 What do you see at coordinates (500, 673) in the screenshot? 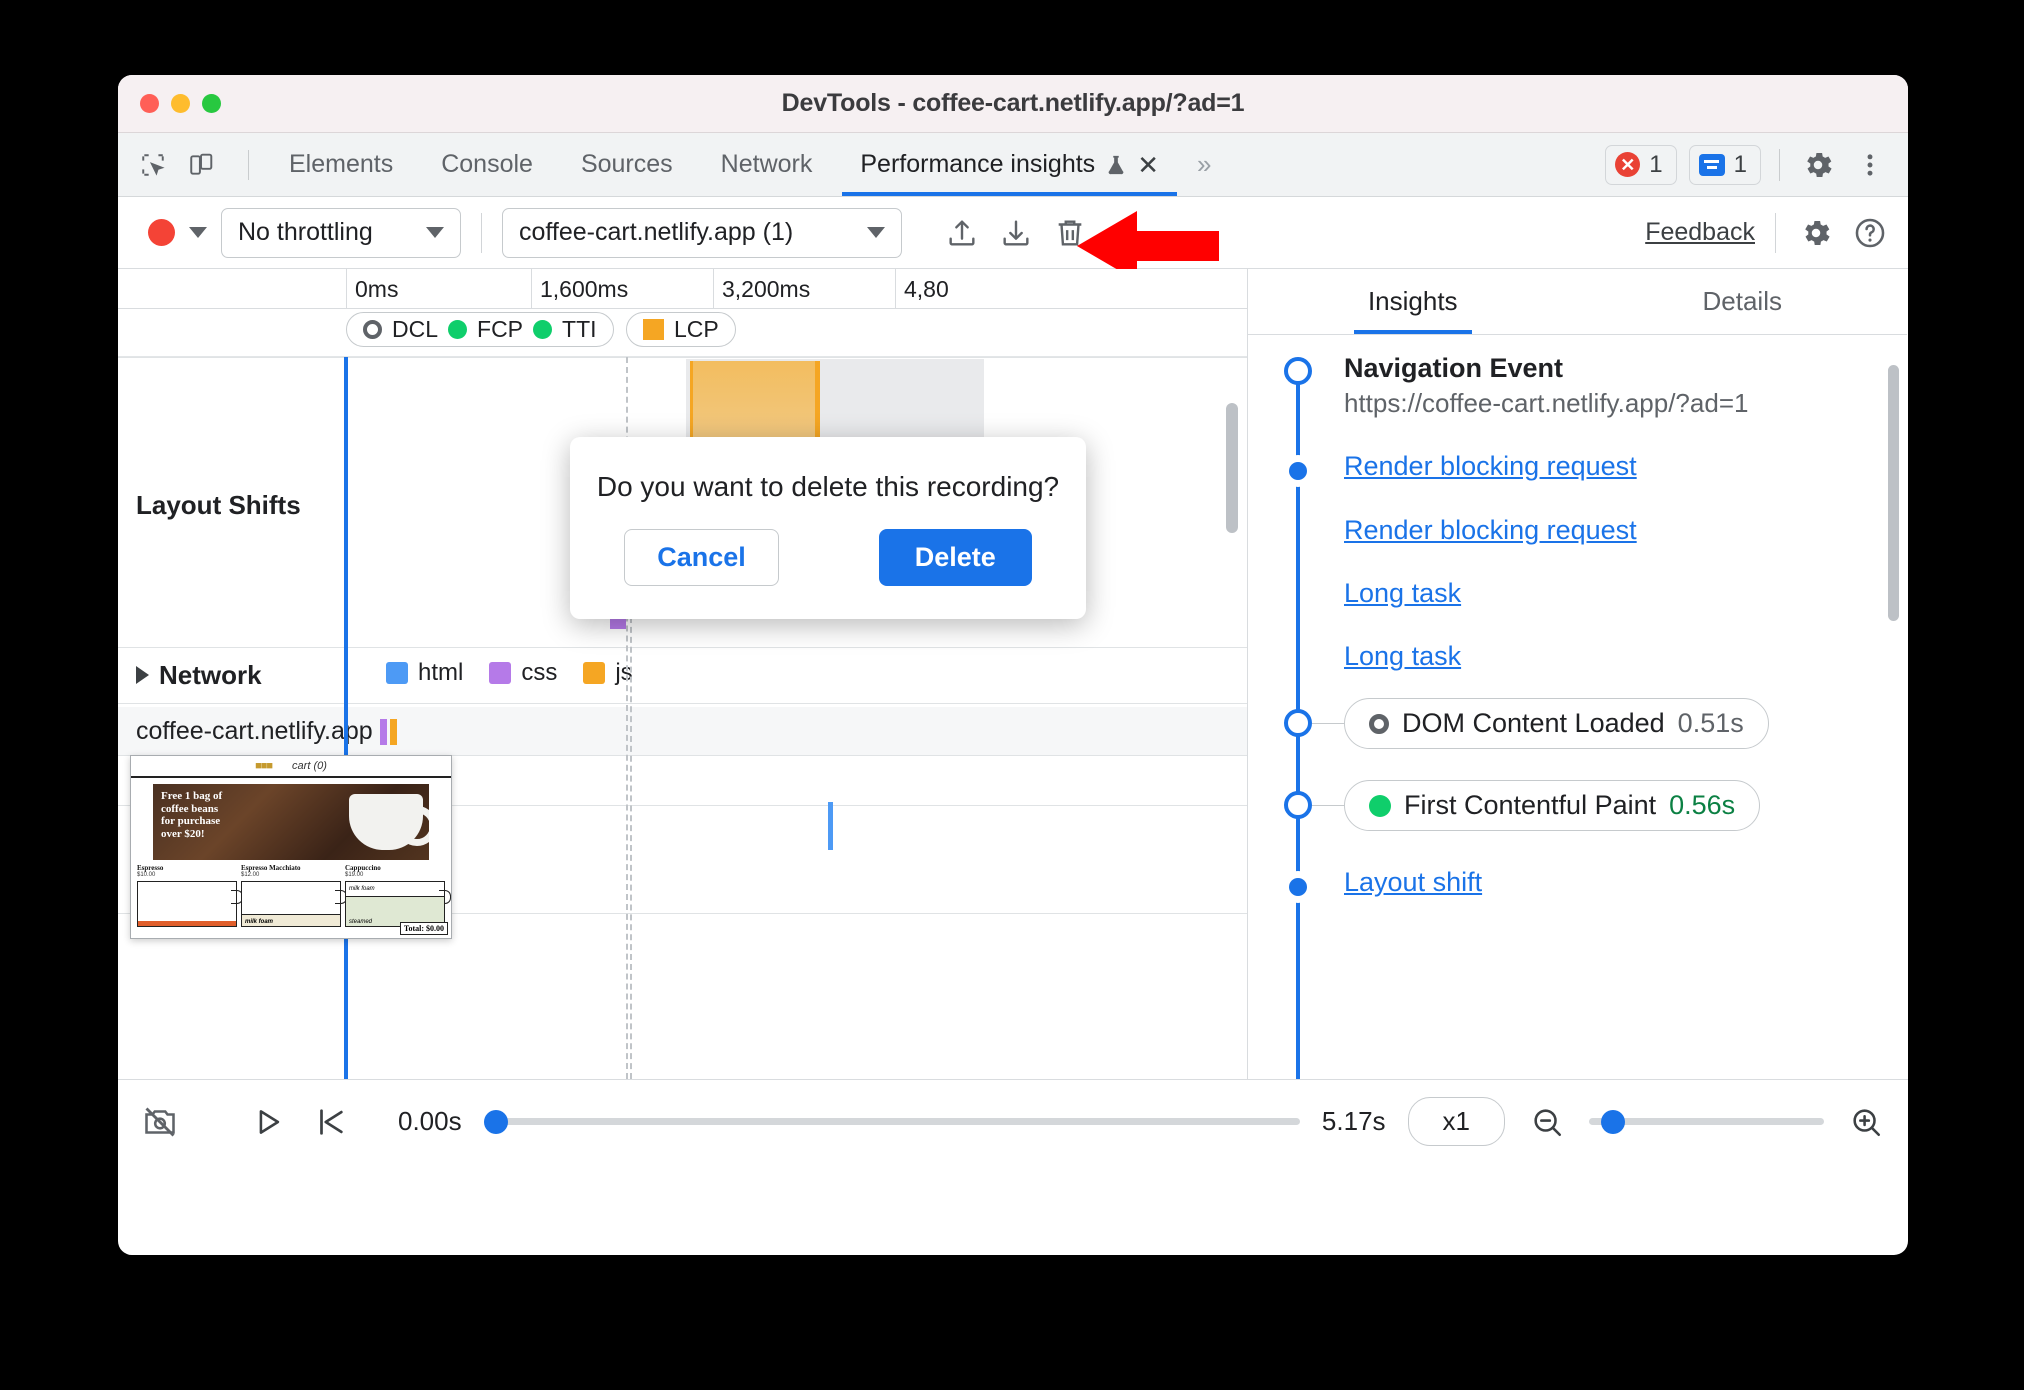
I see `css-color-swatch-icon` at bounding box center [500, 673].